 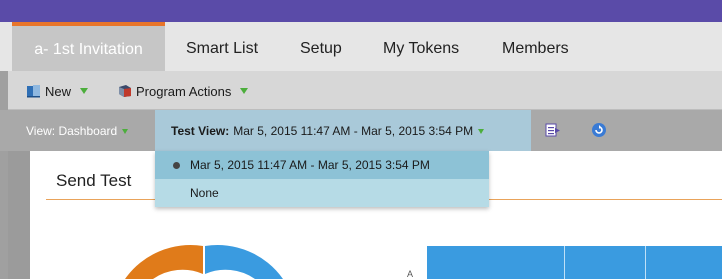 I want to click on left-gutter, so click(x=4, y=175).